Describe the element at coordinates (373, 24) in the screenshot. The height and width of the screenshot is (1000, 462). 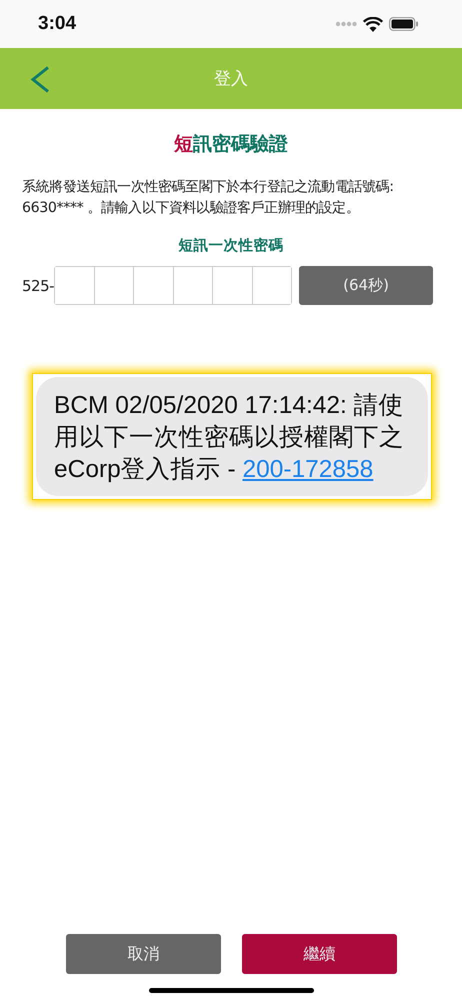
I see `wifi-icon` at that location.